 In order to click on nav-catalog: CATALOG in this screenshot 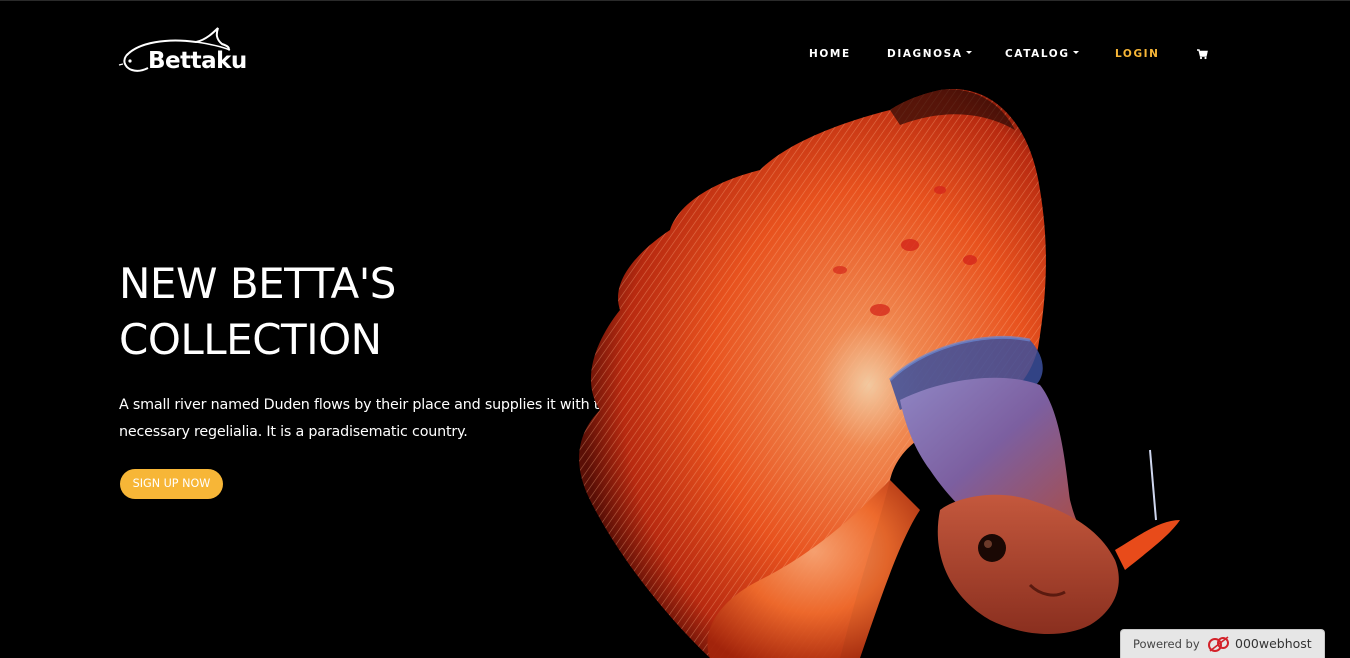, I will do `click(1042, 54)`.